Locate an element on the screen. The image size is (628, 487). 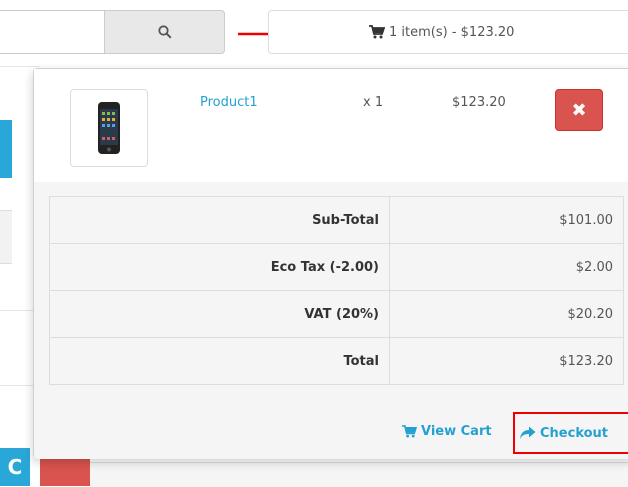
total-value: $123.20 is located at coordinates (506, 361).